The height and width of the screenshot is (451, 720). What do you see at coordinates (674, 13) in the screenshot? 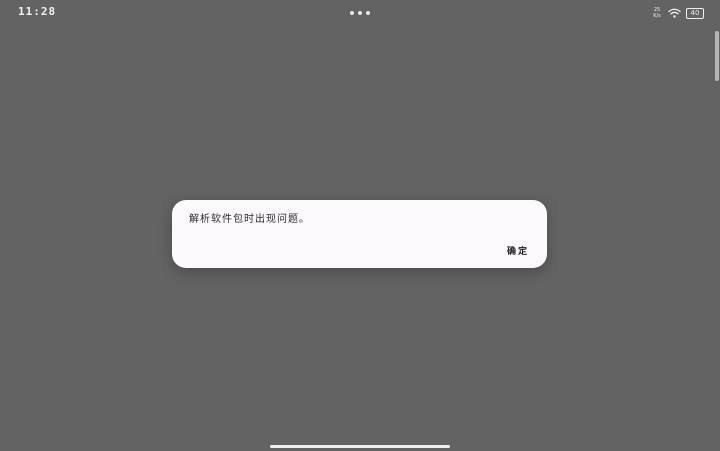
I see `wifi-icon` at bounding box center [674, 13].